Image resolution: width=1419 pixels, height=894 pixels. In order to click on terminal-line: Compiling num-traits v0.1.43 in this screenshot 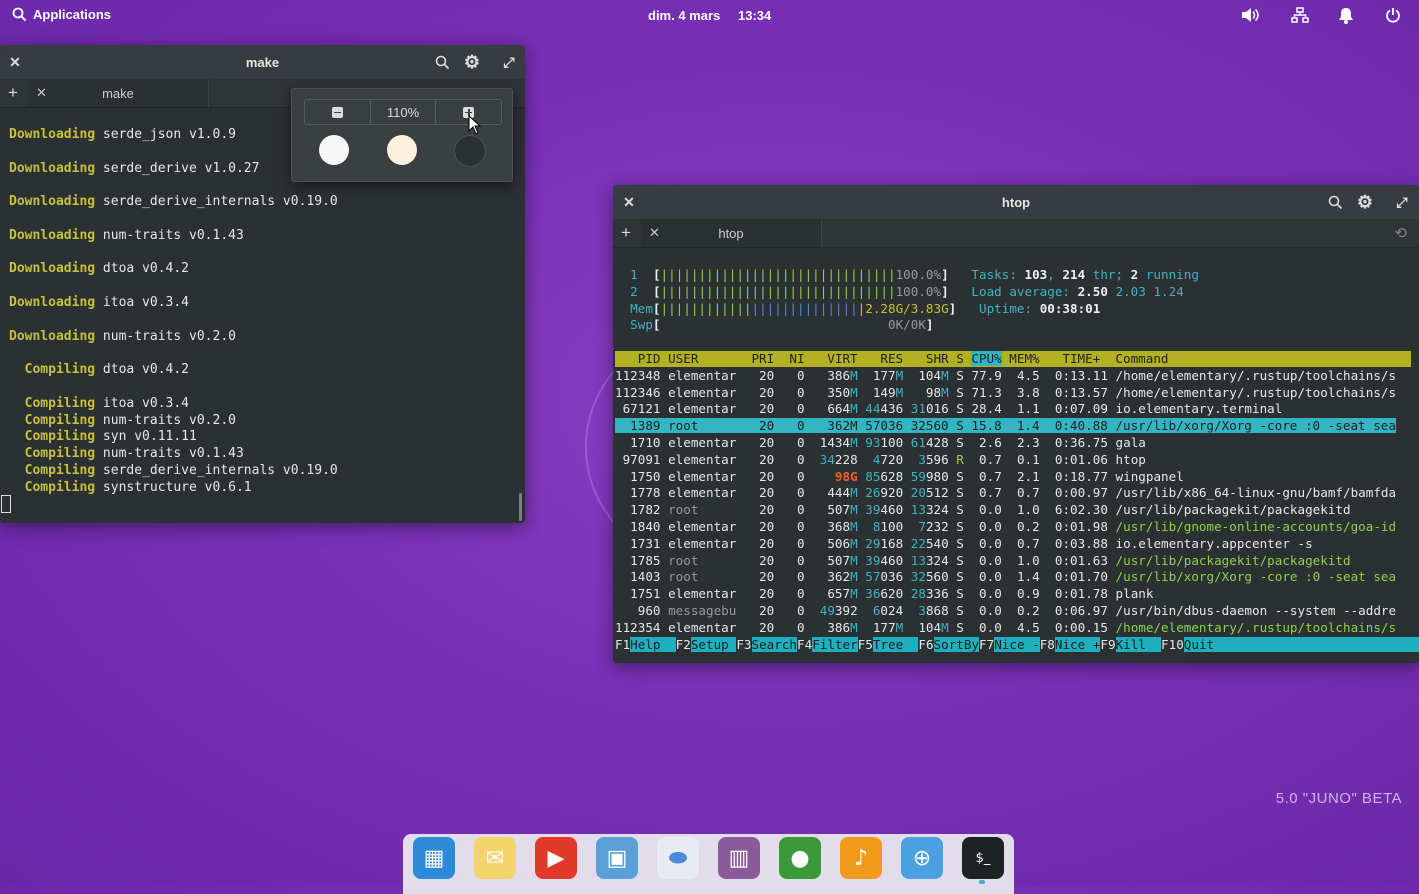, I will do `click(173, 454)`.